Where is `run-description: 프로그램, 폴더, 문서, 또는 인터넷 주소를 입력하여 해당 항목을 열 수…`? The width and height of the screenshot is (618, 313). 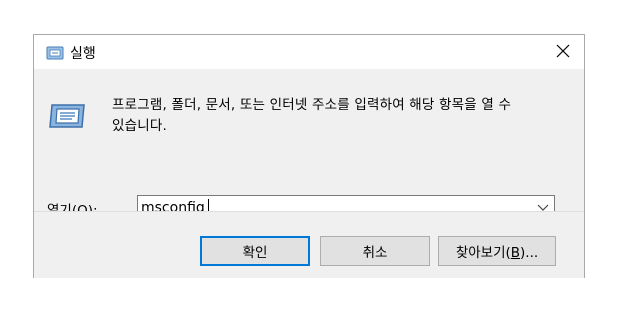 run-description: 프로그램, 폴더, 문서, 또는 인터넷 주소를 입력하여 해당 항목을 열 수… is located at coordinates (345, 116).